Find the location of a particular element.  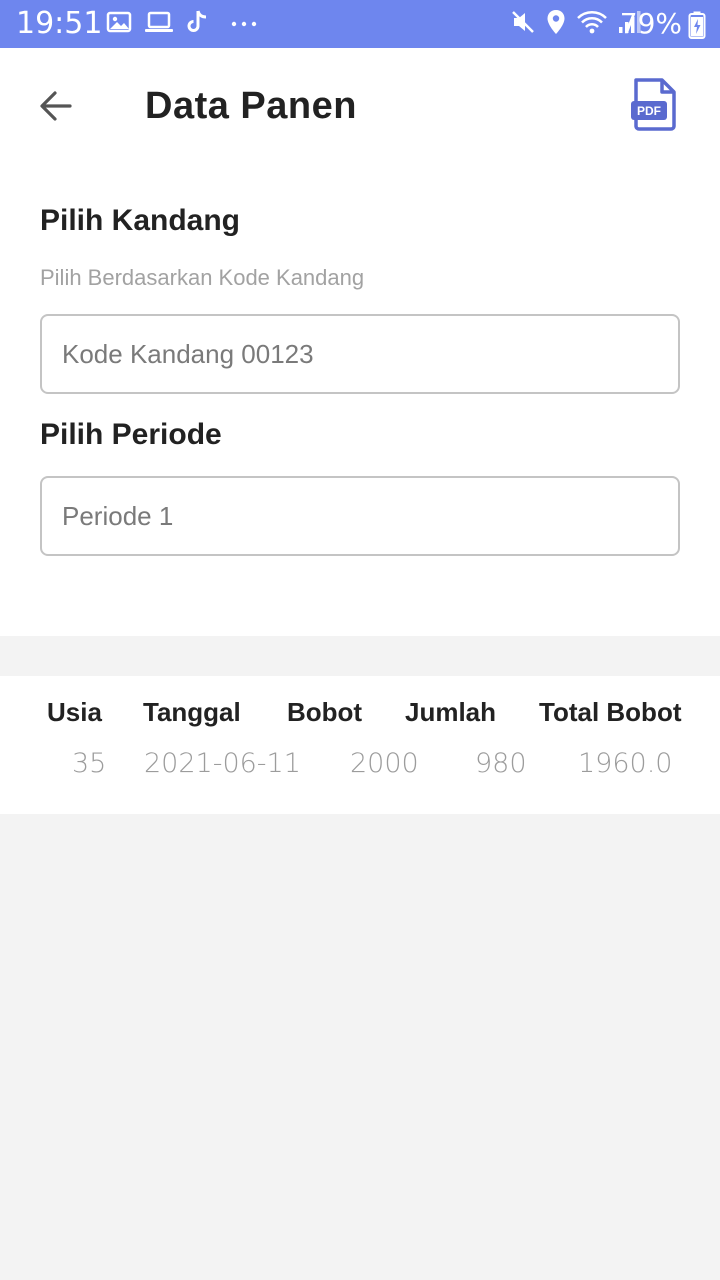

cell-bobot: 2000 is located at coordinates (384, 763).